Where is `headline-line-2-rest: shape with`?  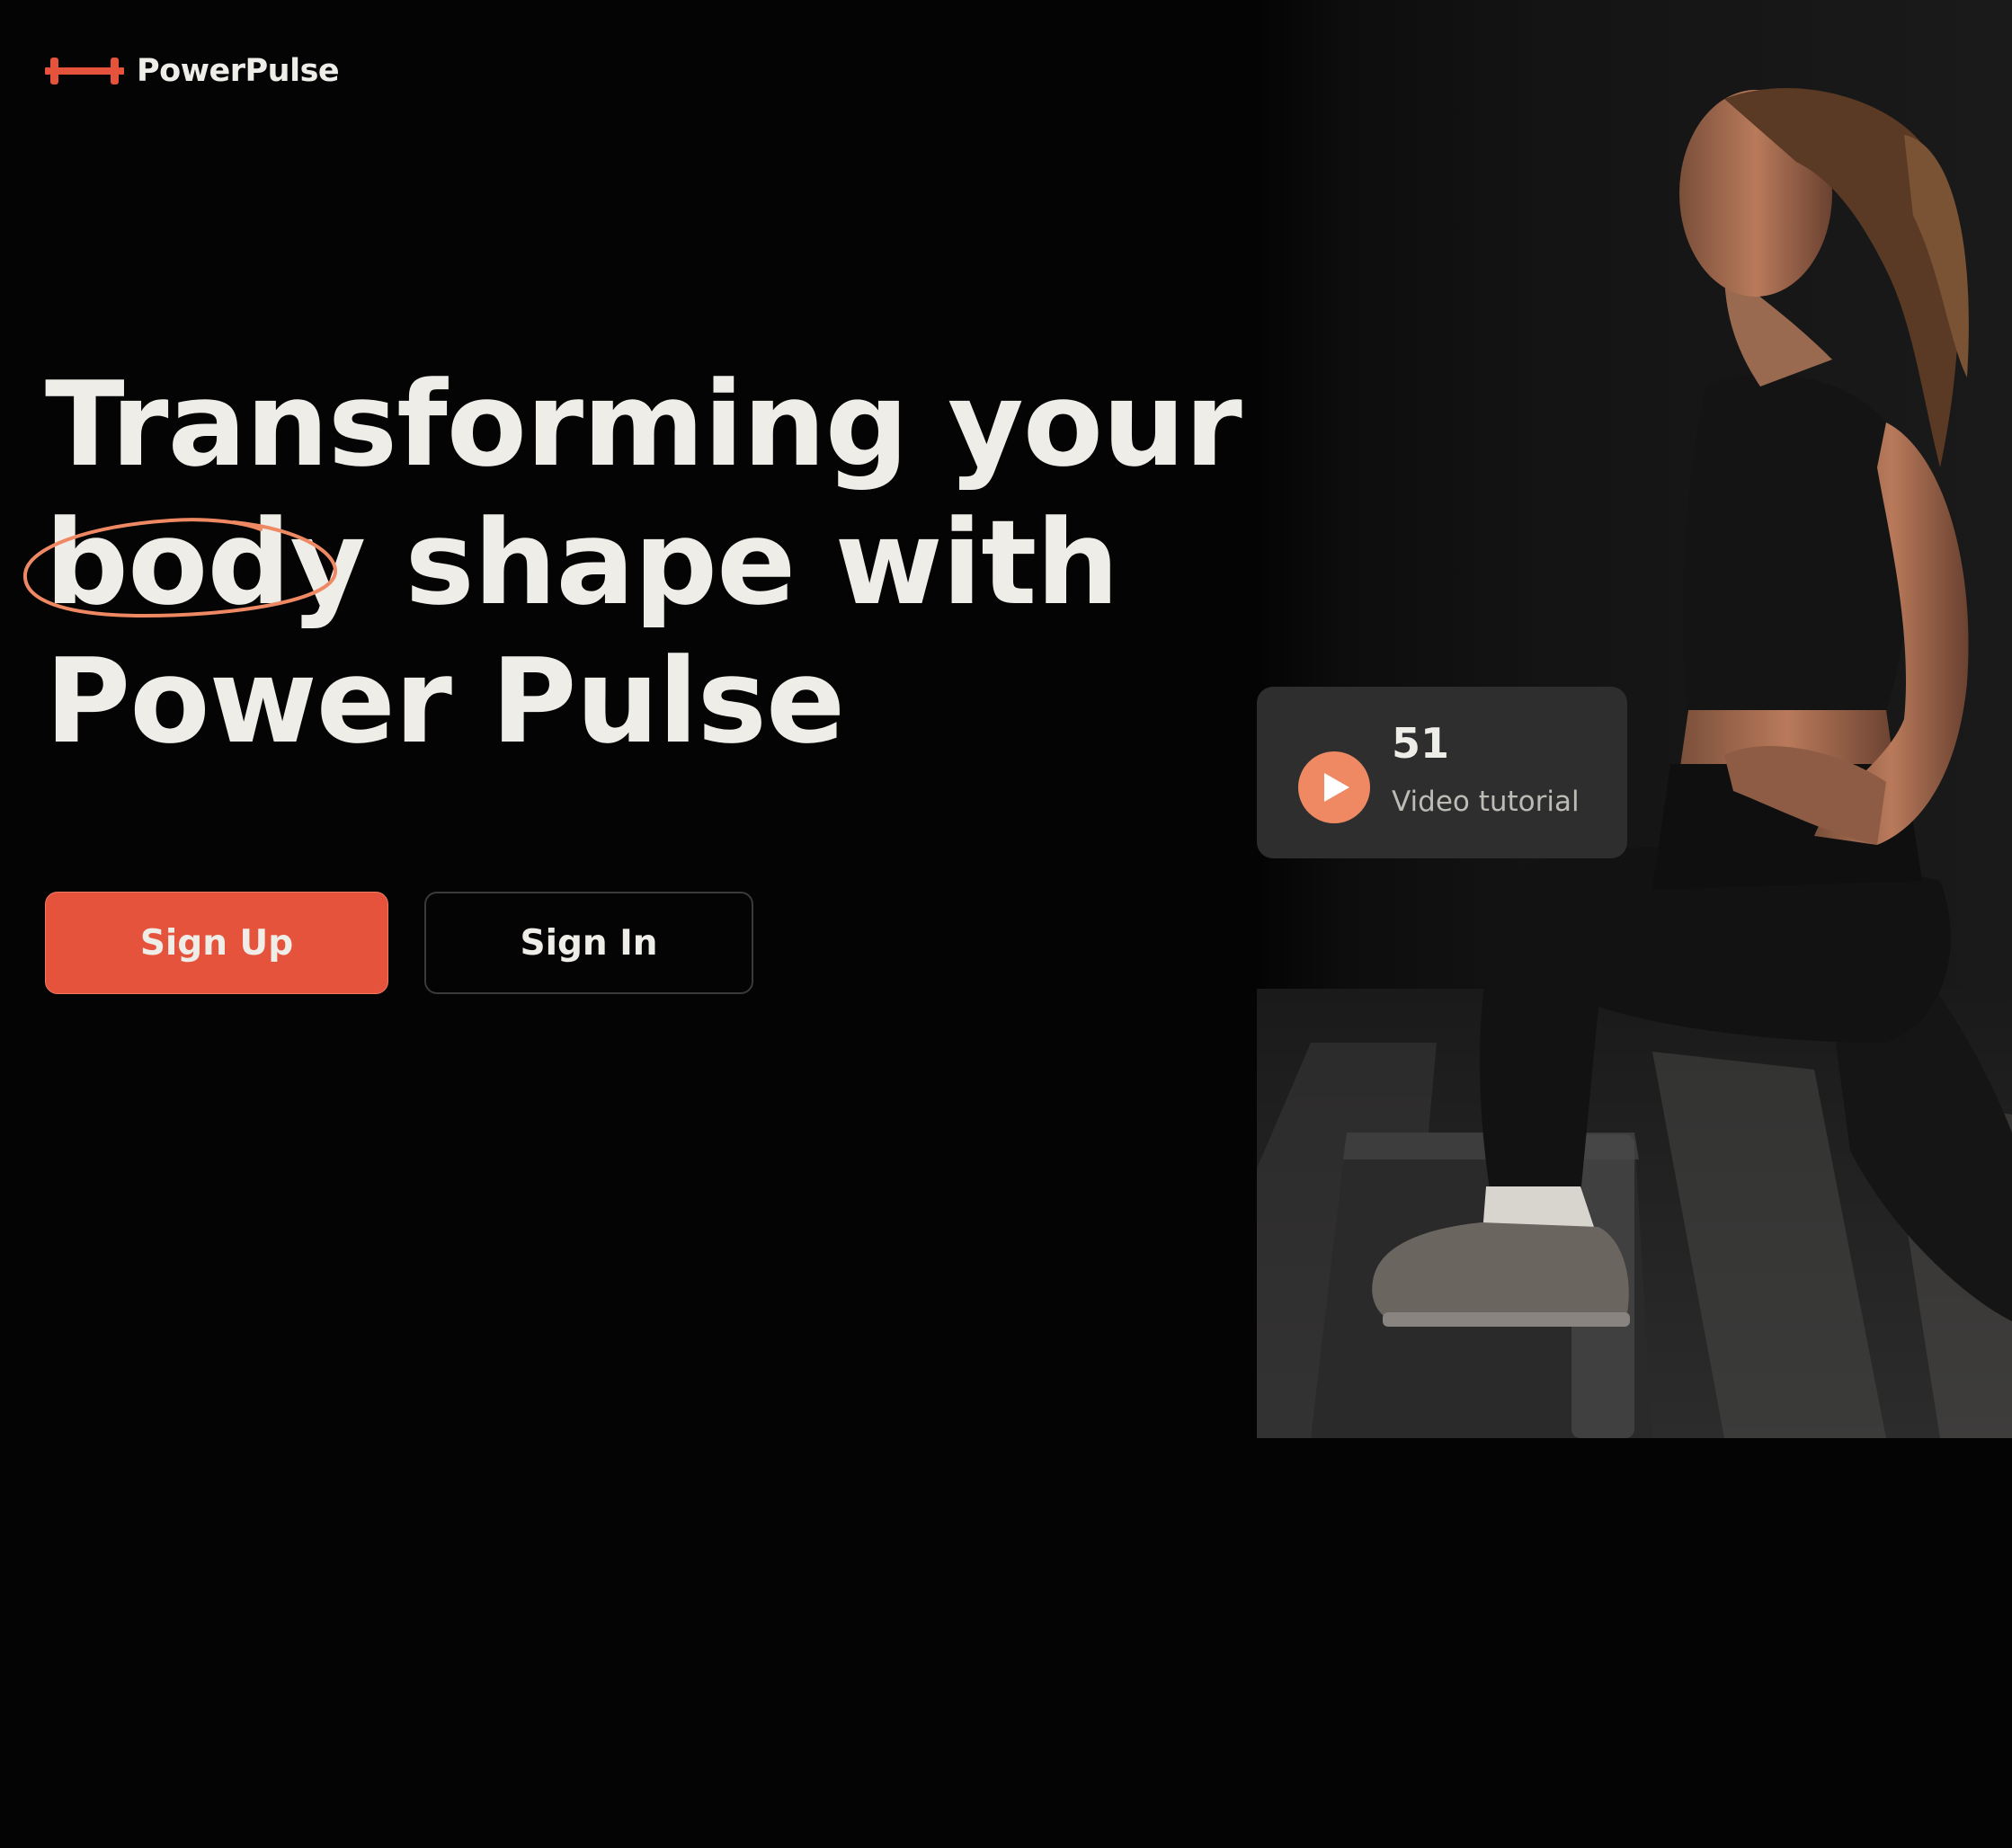
headline-line-2-rest: shape with is located at coordinates (741, 562).